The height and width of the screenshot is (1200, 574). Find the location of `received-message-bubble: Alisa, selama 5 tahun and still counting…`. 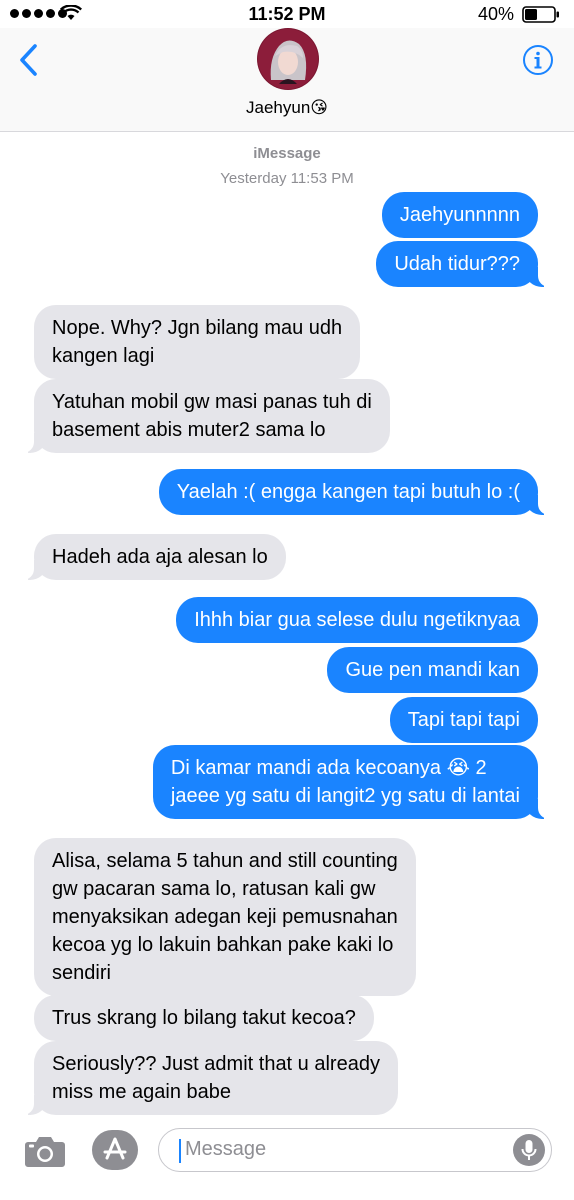

received-message-bubble: Alisa, selama 5 tahun and still counting… is located at coordinates (225, 917).